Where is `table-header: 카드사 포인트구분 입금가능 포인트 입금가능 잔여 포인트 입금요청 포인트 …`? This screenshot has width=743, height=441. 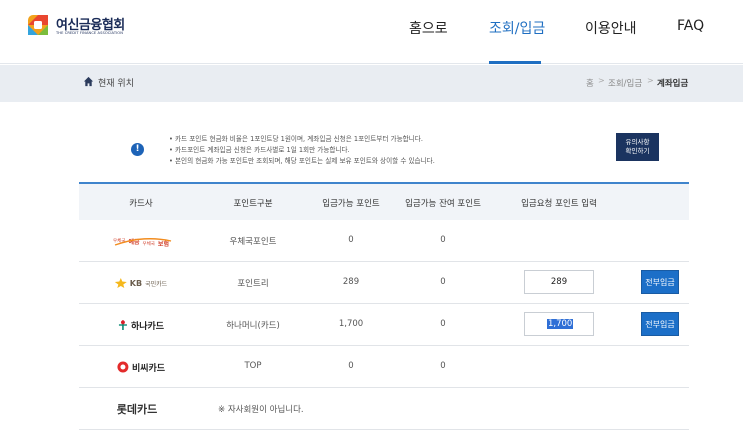
table-header: 카드사 포인트구분 입금가능 포인트 입금가능 잔여 포인트 입금요청 포인트 … is located at coordinates (384, 202).